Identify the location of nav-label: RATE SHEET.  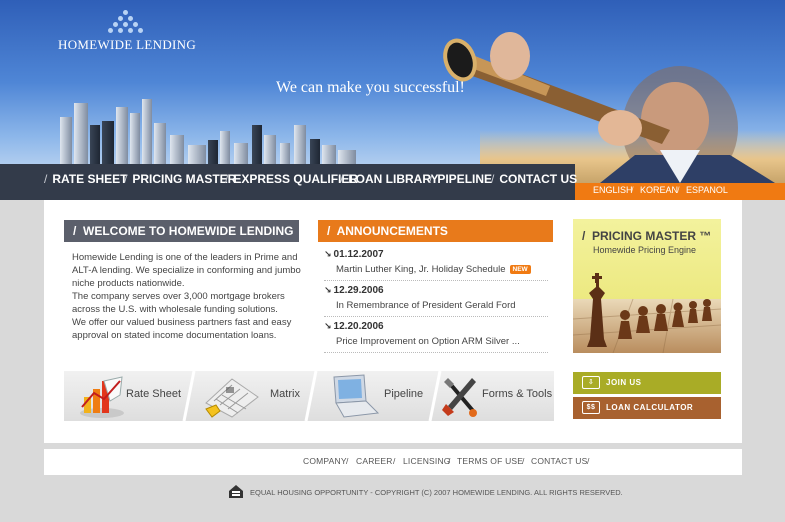
(90, 179).